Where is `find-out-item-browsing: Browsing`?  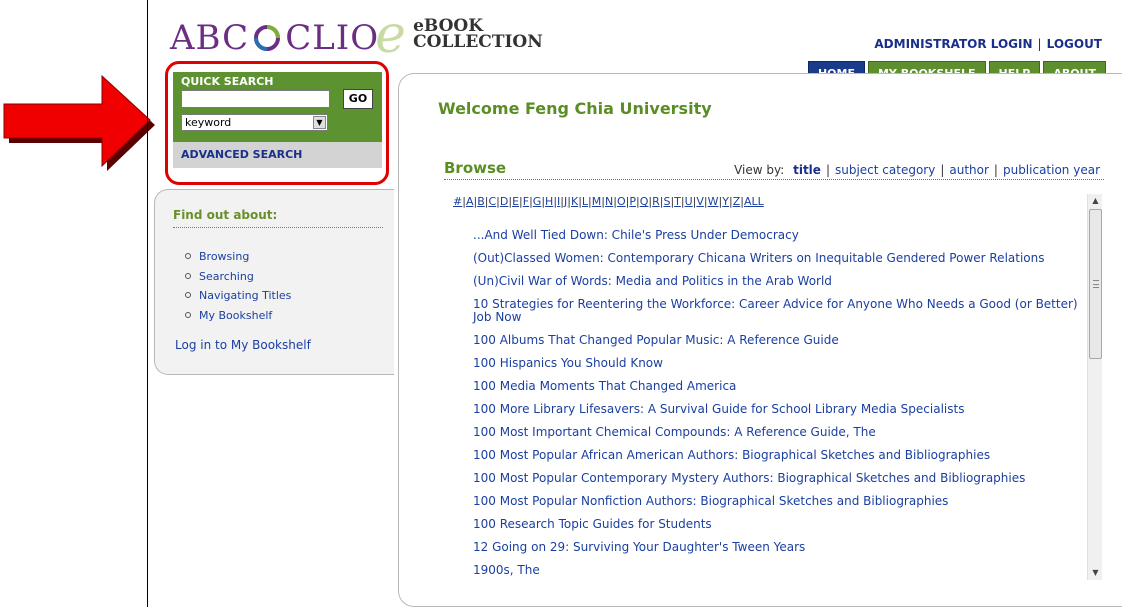 find-out-item-browsing: Browsing is located at coordinates (238, 257).